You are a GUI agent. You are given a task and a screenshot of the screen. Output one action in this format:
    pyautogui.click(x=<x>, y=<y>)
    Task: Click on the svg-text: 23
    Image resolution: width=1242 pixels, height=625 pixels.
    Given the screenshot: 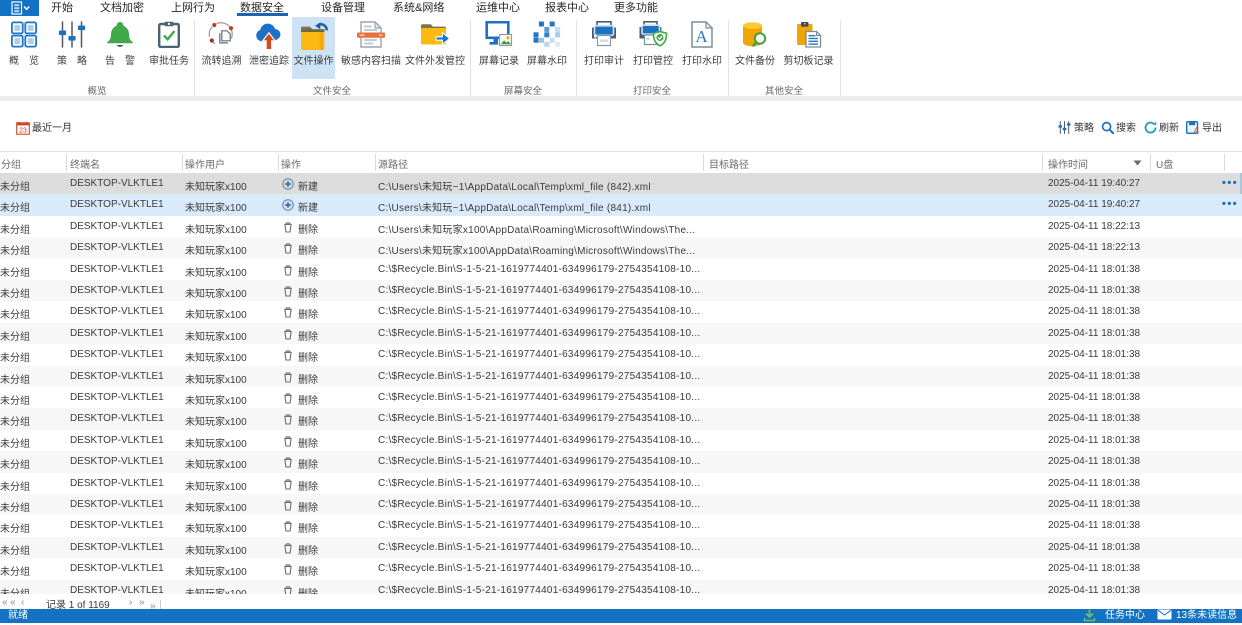 What is the action you would take?
    pyautogui.click(x=23, y=131)
    